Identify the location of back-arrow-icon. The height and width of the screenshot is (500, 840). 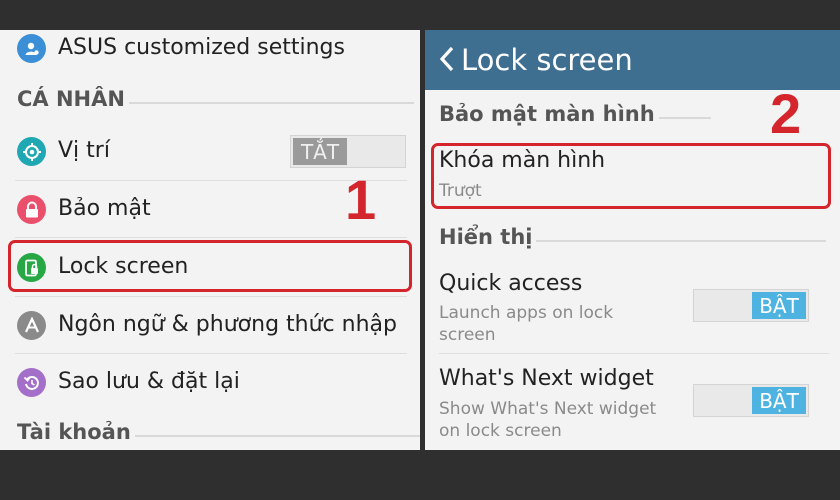
(447, 61).